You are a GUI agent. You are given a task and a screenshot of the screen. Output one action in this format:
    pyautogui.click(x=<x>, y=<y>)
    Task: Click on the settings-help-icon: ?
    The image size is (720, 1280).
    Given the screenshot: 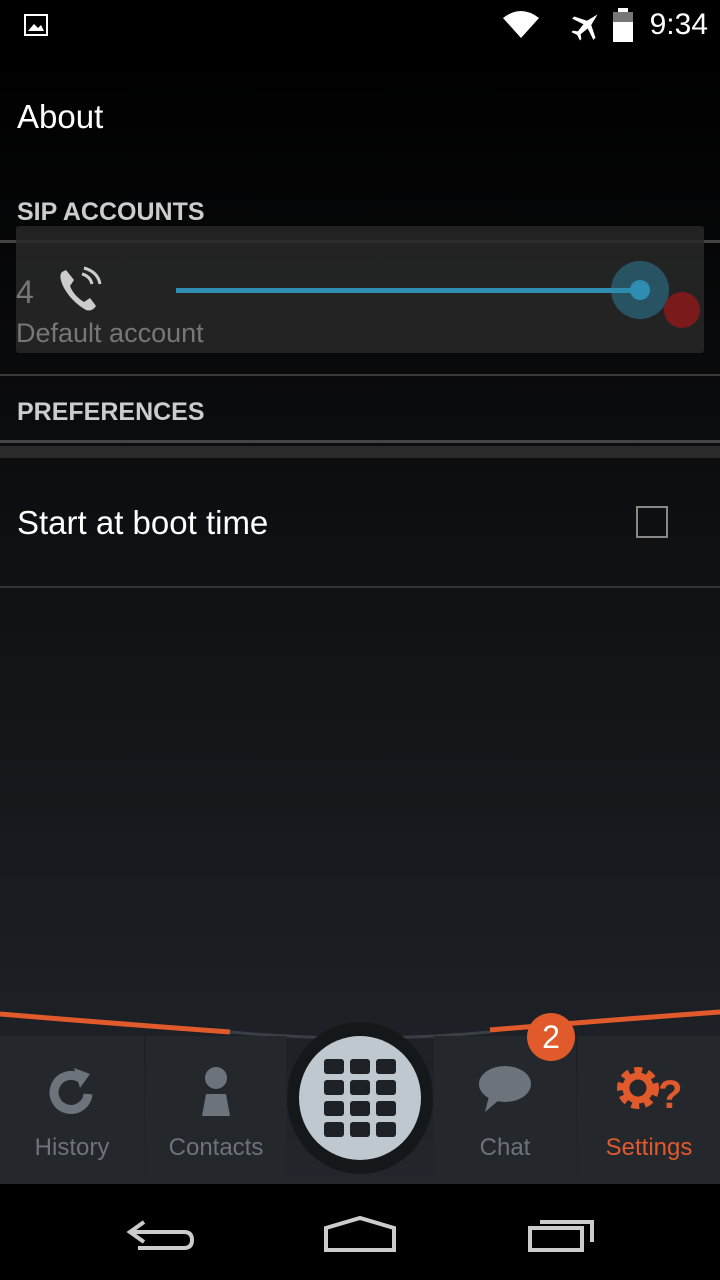 What is the action you would take?
    pyautogui.click(x=649, y=1092)
    